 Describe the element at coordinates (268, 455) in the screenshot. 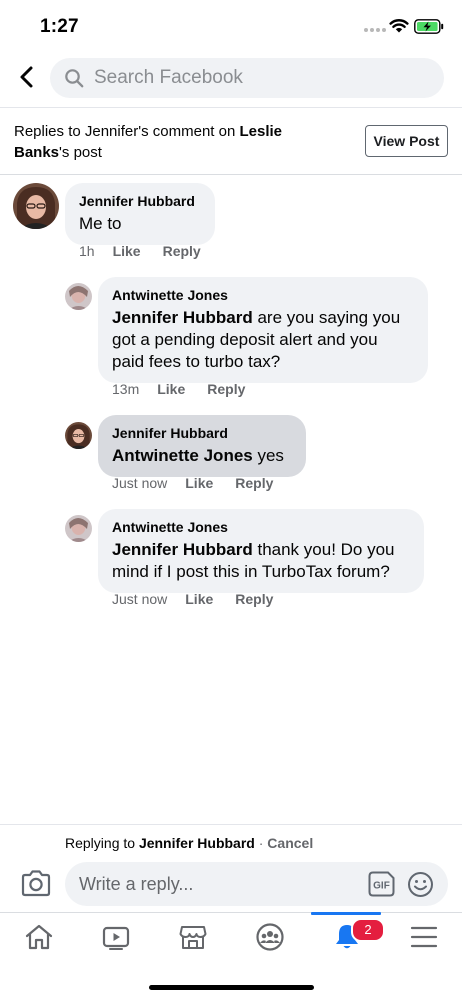

I see `comment-message: yes` at that location.